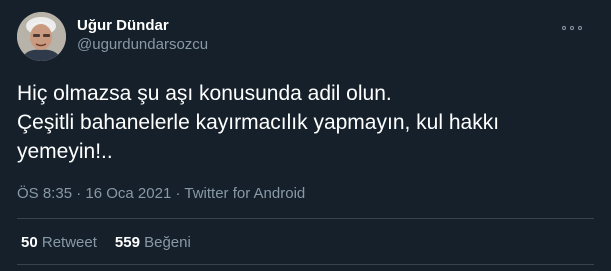  I want to click on avatar, so click(41, 36).